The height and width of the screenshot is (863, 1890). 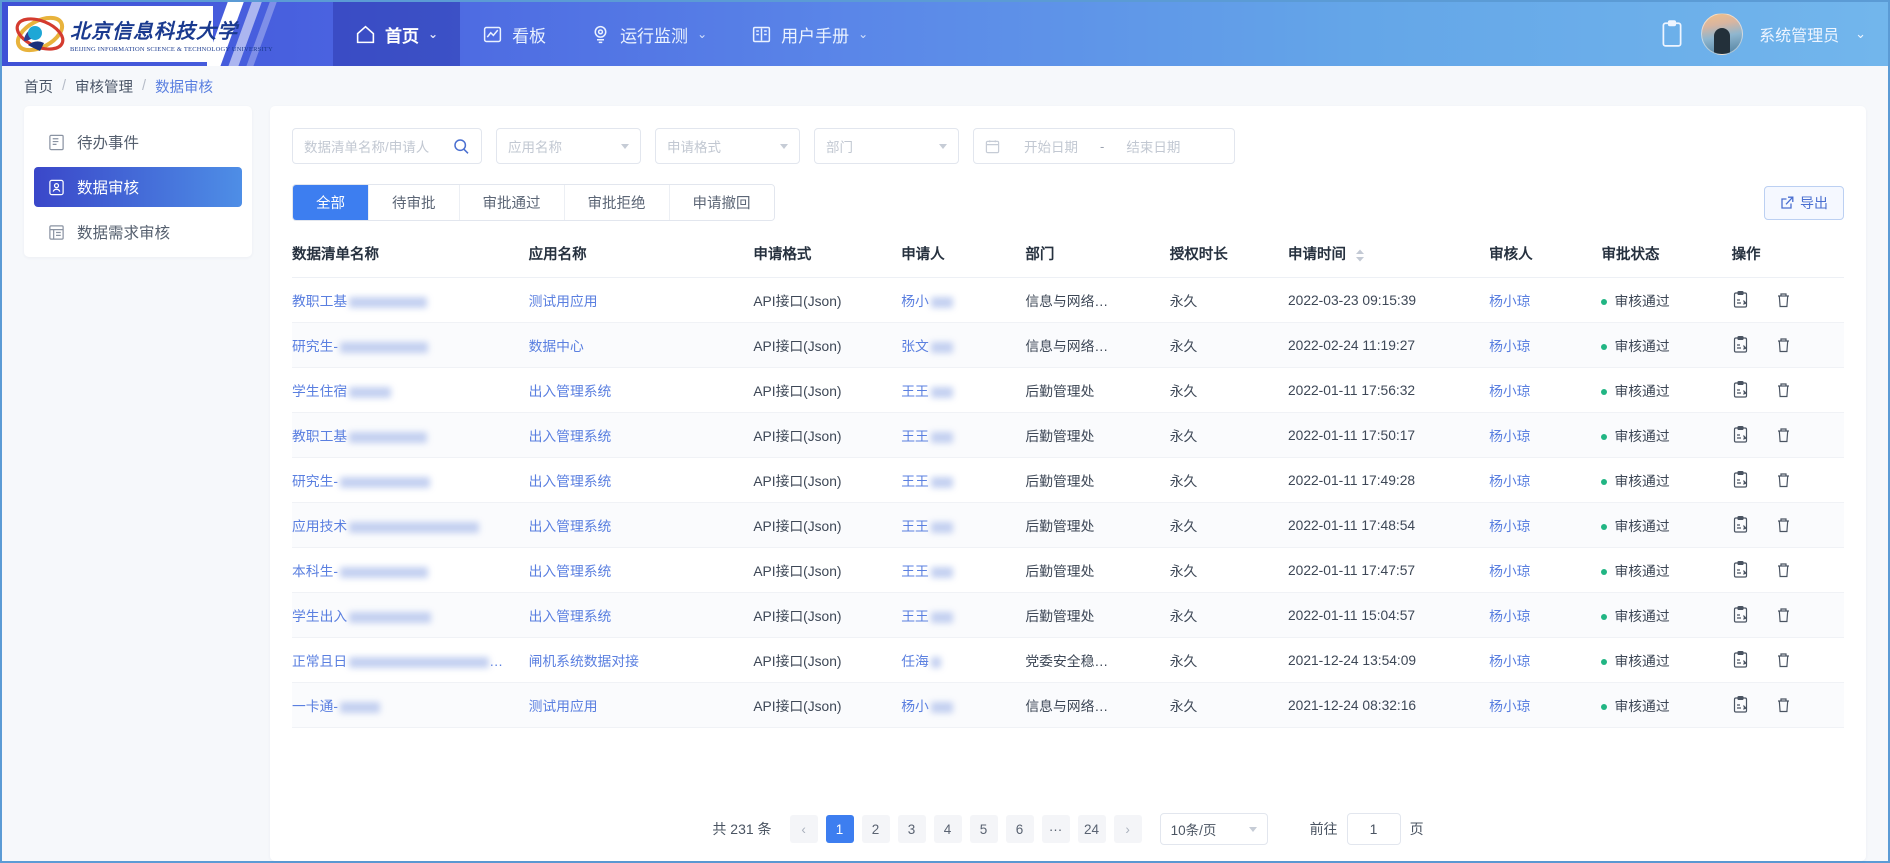 What do you see at coordinates (461, 146) in the screenshot?
I see `search-icon` at bounding box center [461, 146].